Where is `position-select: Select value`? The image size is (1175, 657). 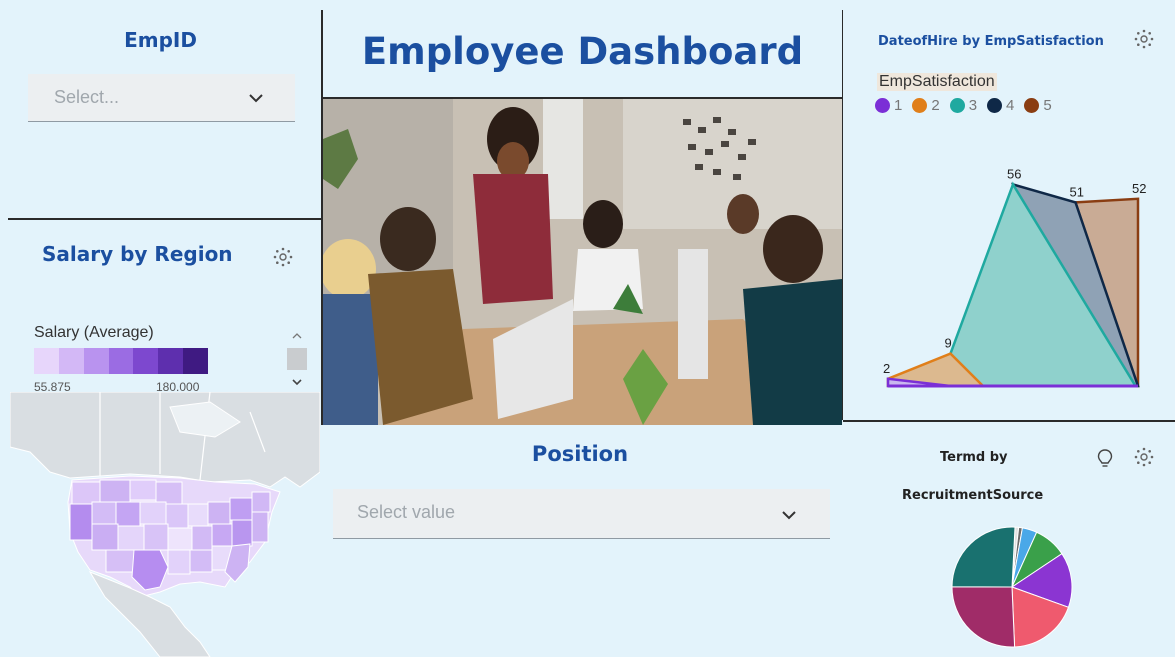 position-select: Select value is located at coordinates (581, 514).